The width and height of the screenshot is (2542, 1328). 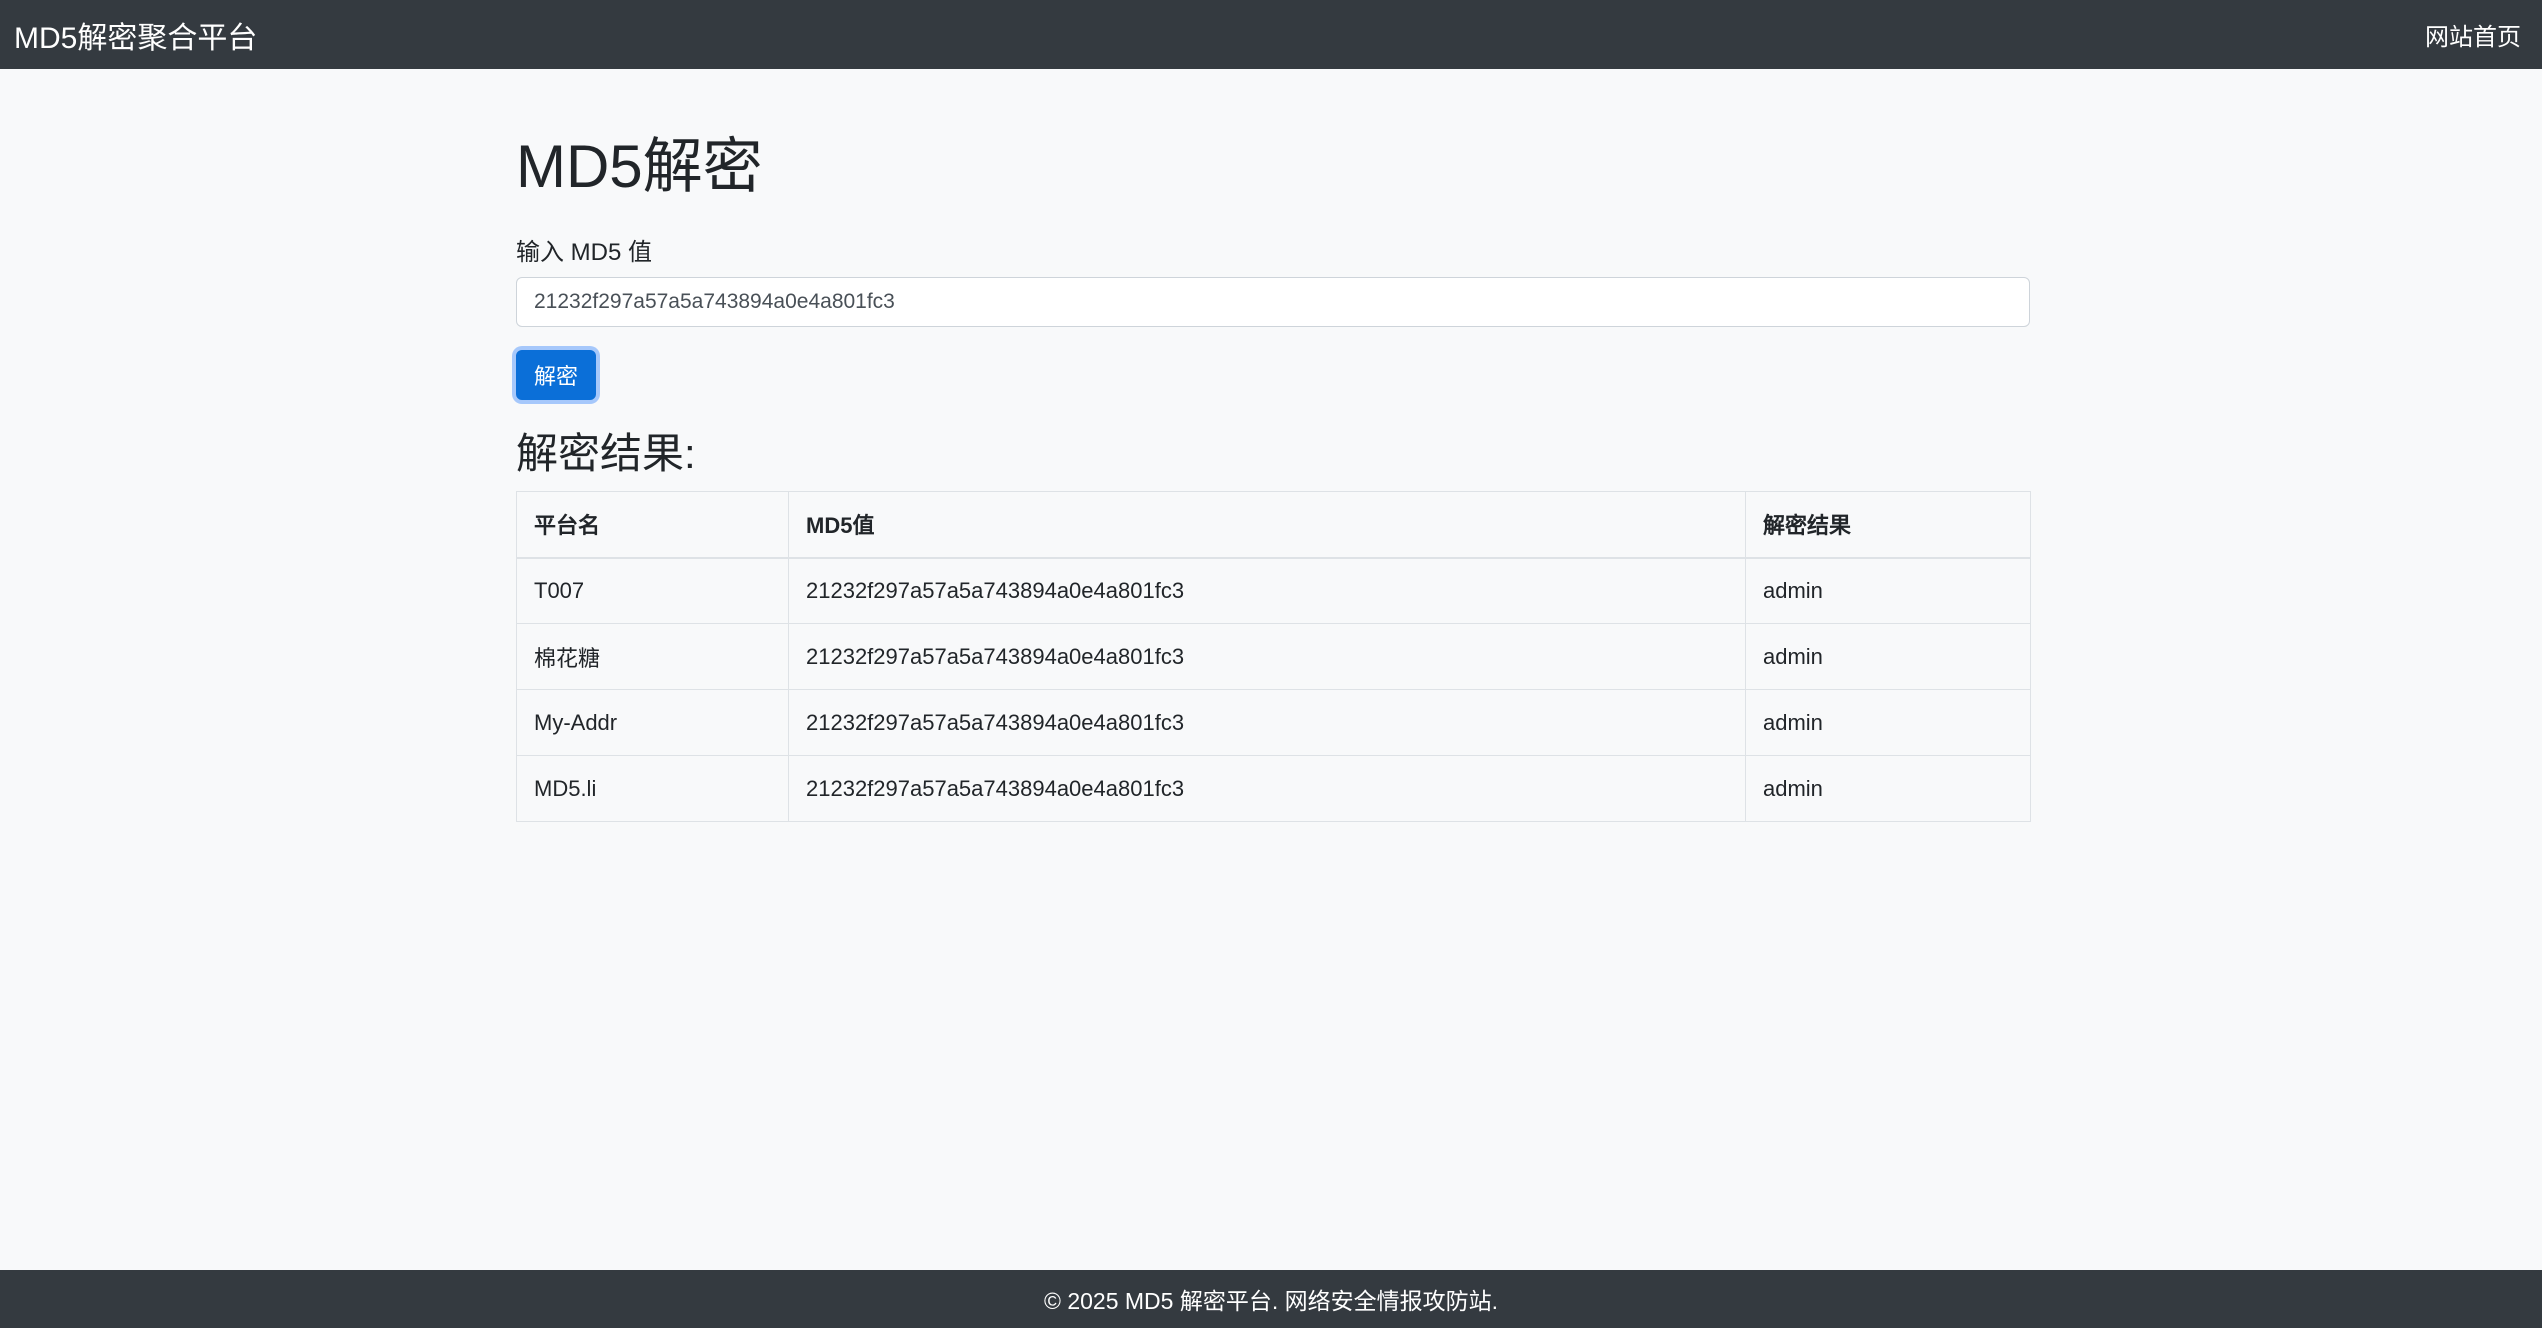 I want to click on table-header-row: 平台名 MD5值 解密结果, so click(x=1273, y=525).